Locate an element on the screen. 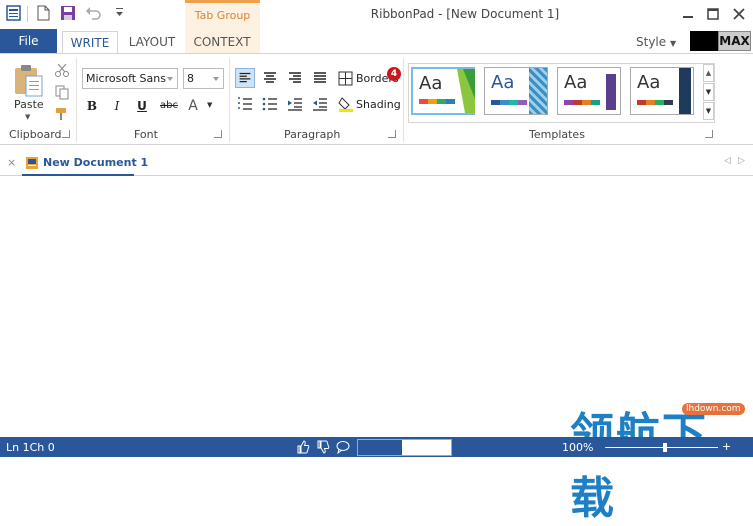 The width and height of the screenshot is (753, 526). style-menu: Style ▼ is located at coordinates (656, 42).